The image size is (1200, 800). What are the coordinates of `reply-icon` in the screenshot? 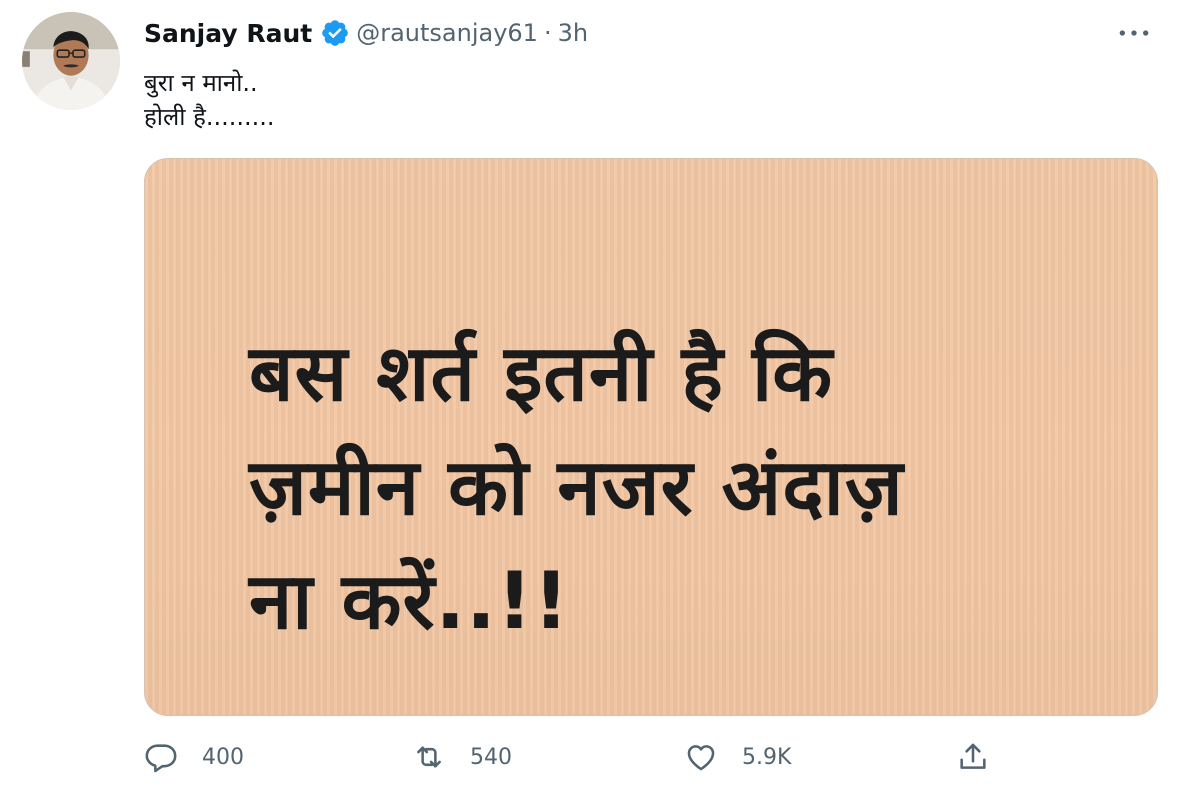 It's located at (161, 757).